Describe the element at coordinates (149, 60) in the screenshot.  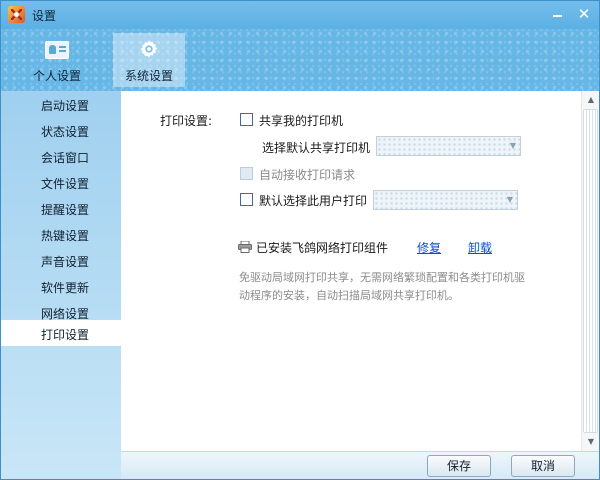
I see `tab-system-settings: 系统设置` at that location.